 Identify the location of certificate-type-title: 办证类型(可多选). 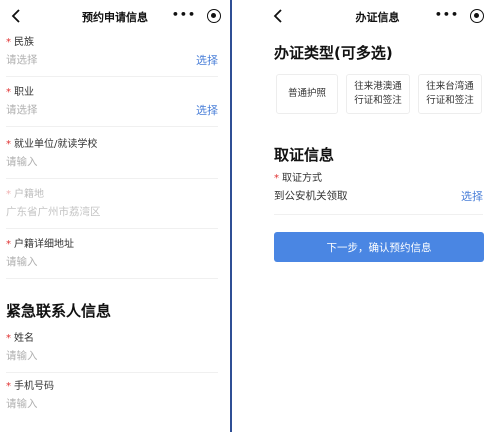
(333, 53).